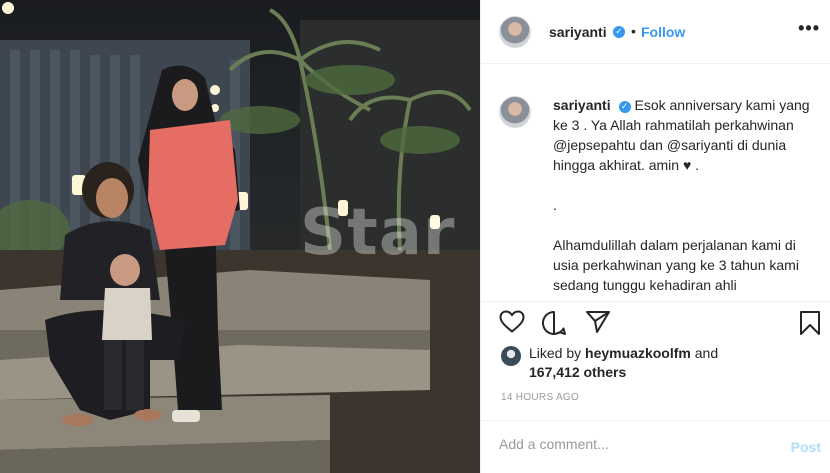 The width and height of the screenshot is (830, 473). I want to click on comment-box: Post, so click(655, 446).